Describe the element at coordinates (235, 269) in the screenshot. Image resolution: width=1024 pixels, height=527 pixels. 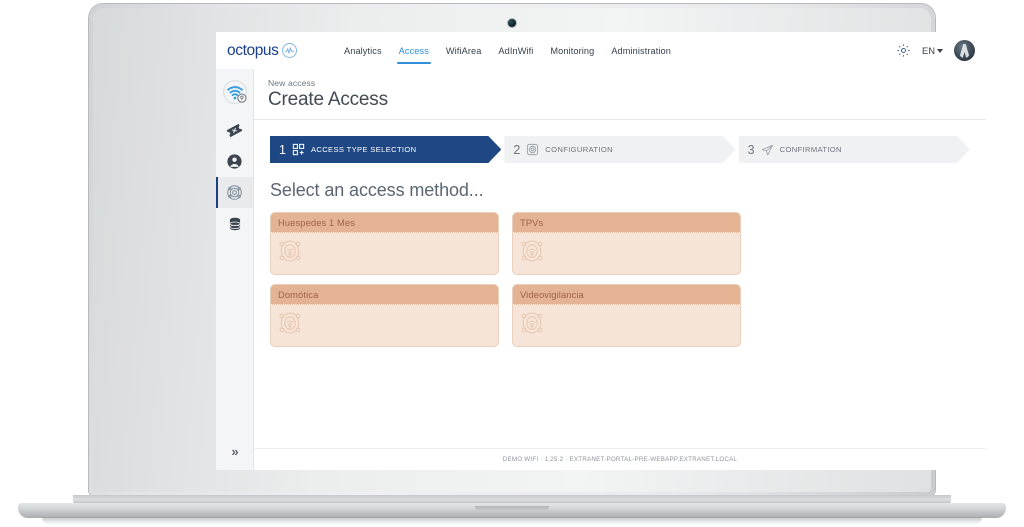
I see `sidebar: »` at that location.